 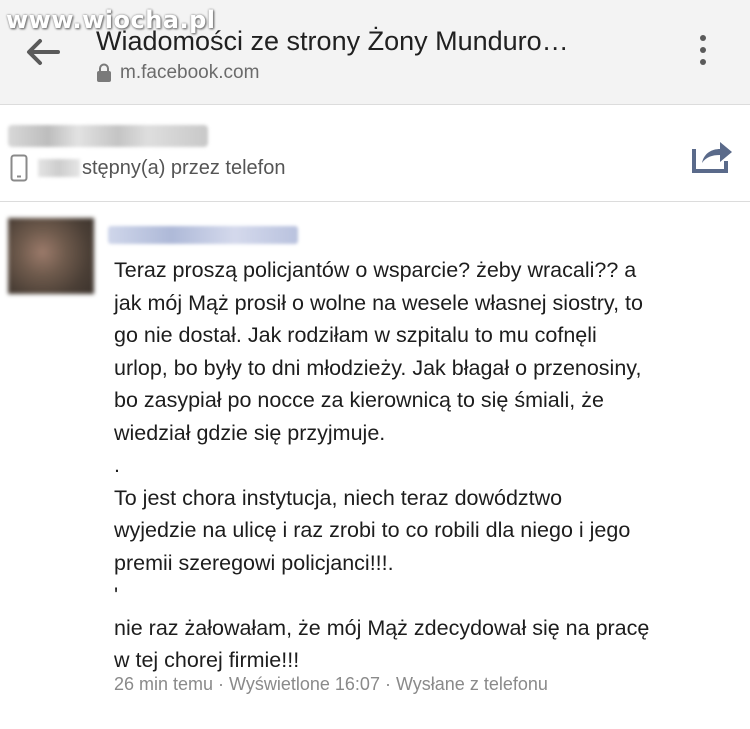 I want to click on message-line: premii szeregowi policjanci!!!., so click(x=254, y=562).